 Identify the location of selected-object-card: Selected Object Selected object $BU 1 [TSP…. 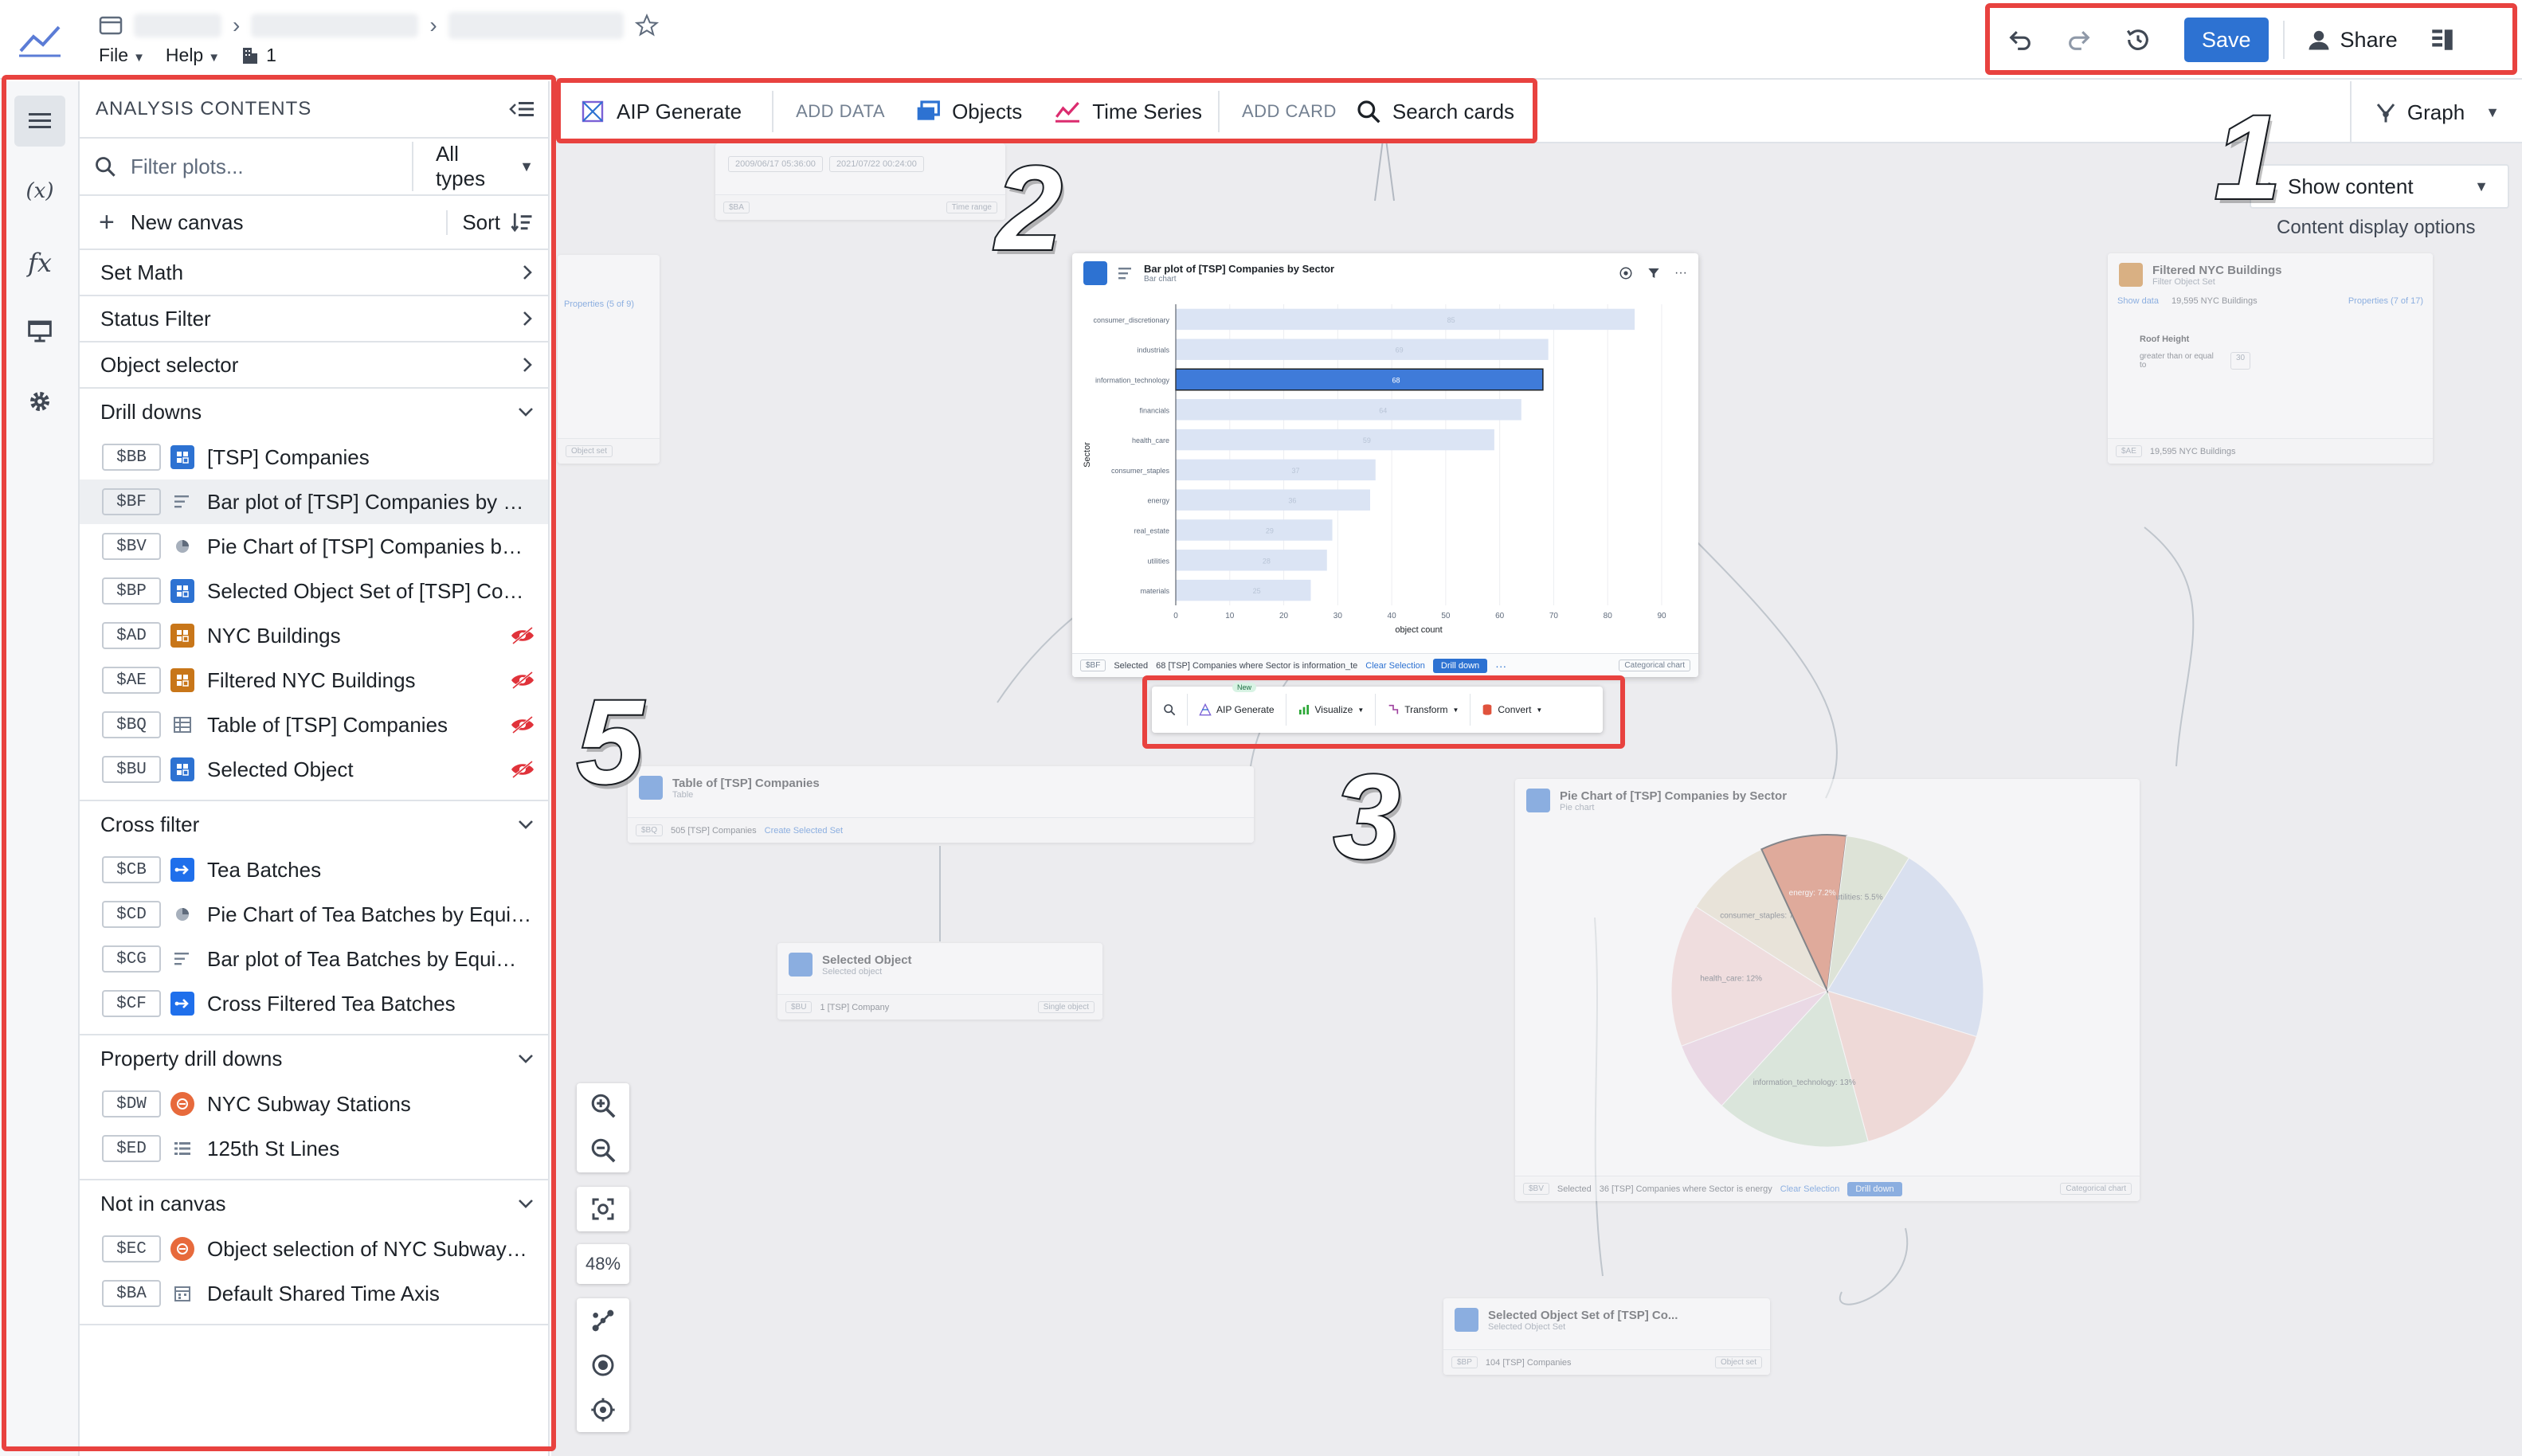
(939, 981).